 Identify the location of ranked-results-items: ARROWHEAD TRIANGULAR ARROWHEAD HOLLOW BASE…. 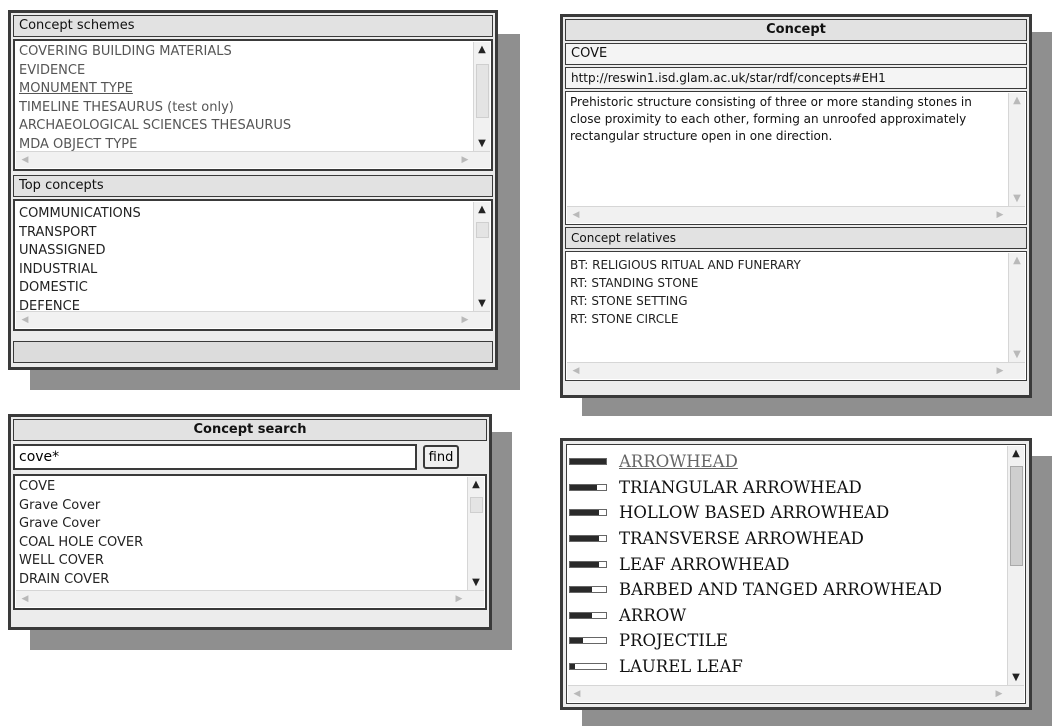
(786, 567).